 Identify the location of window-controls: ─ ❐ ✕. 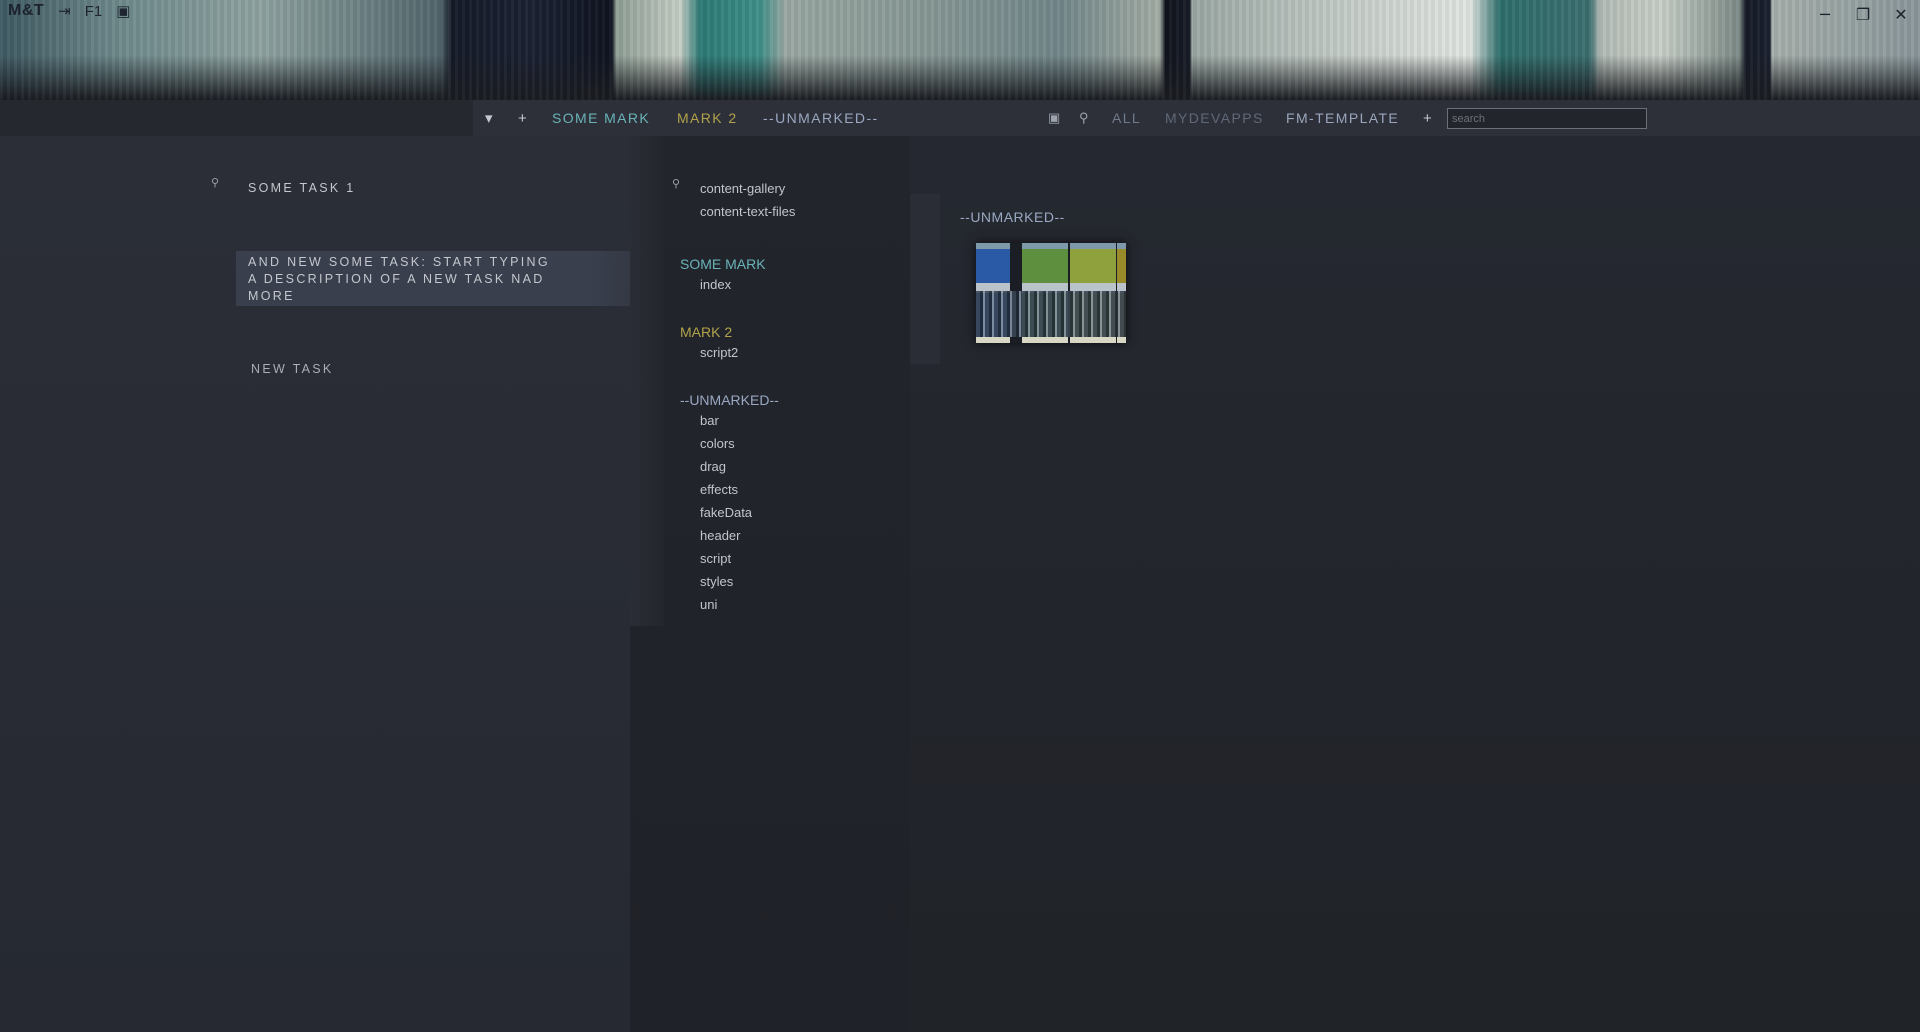
(1863, 14).